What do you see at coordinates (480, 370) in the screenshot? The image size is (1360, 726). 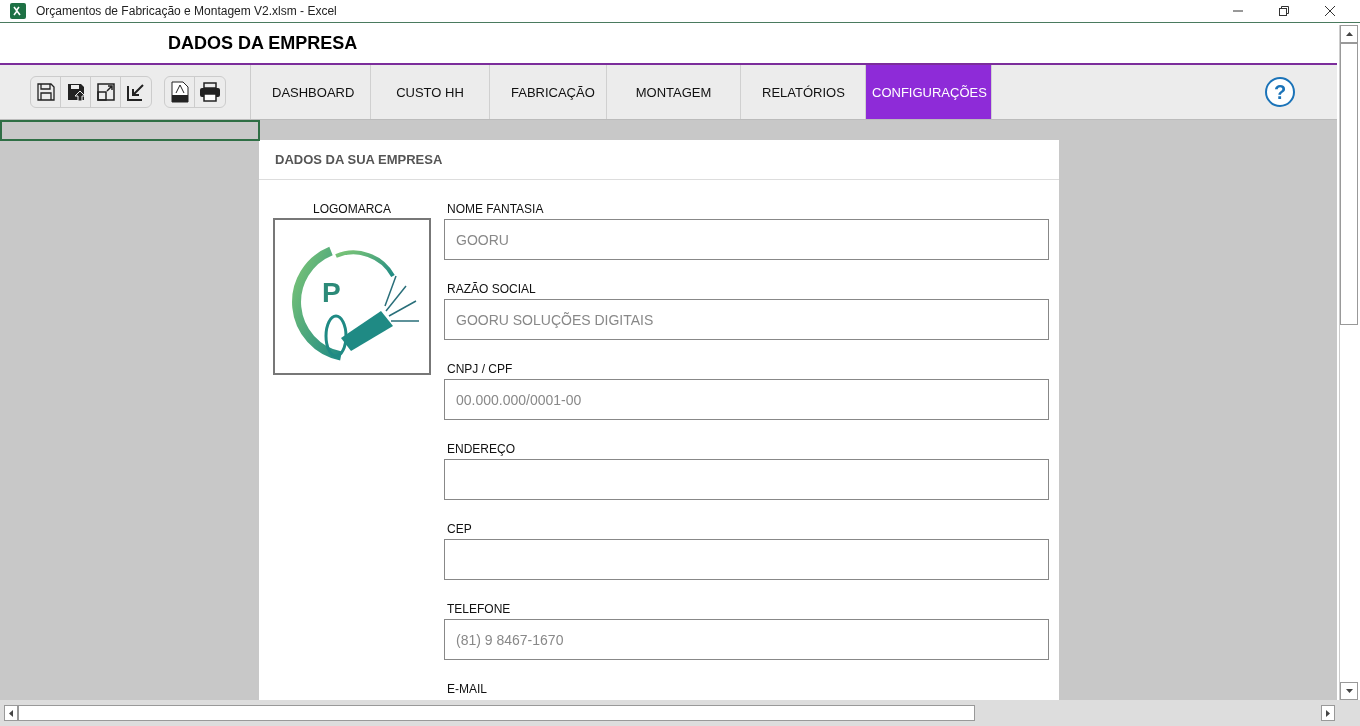 I see `field-label: CNPJ / CPF` at bounding box center [480, 370].